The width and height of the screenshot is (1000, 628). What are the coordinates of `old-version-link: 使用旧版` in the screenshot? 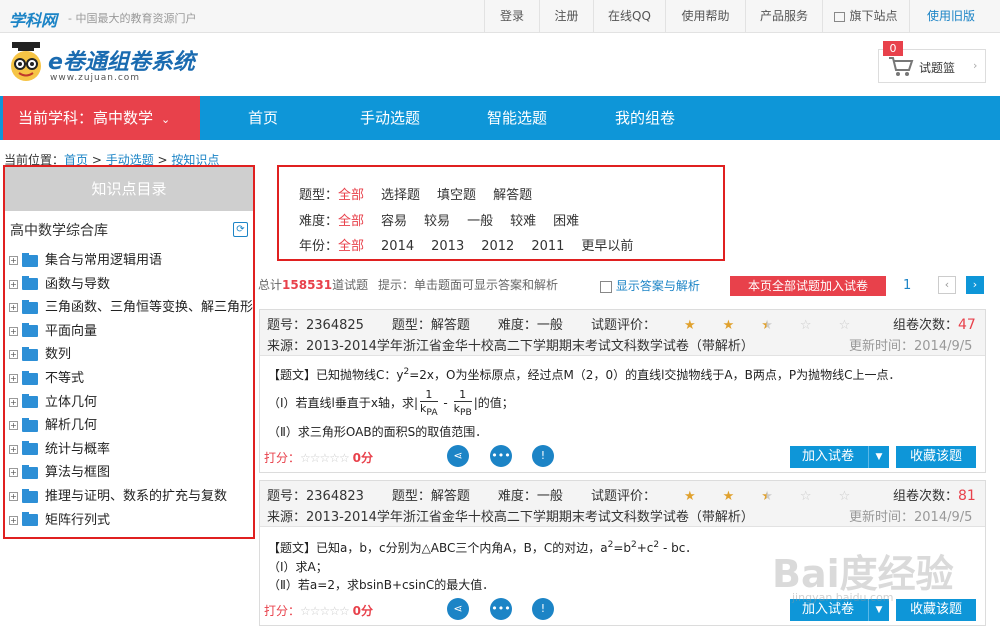 It's located at (950, 16).